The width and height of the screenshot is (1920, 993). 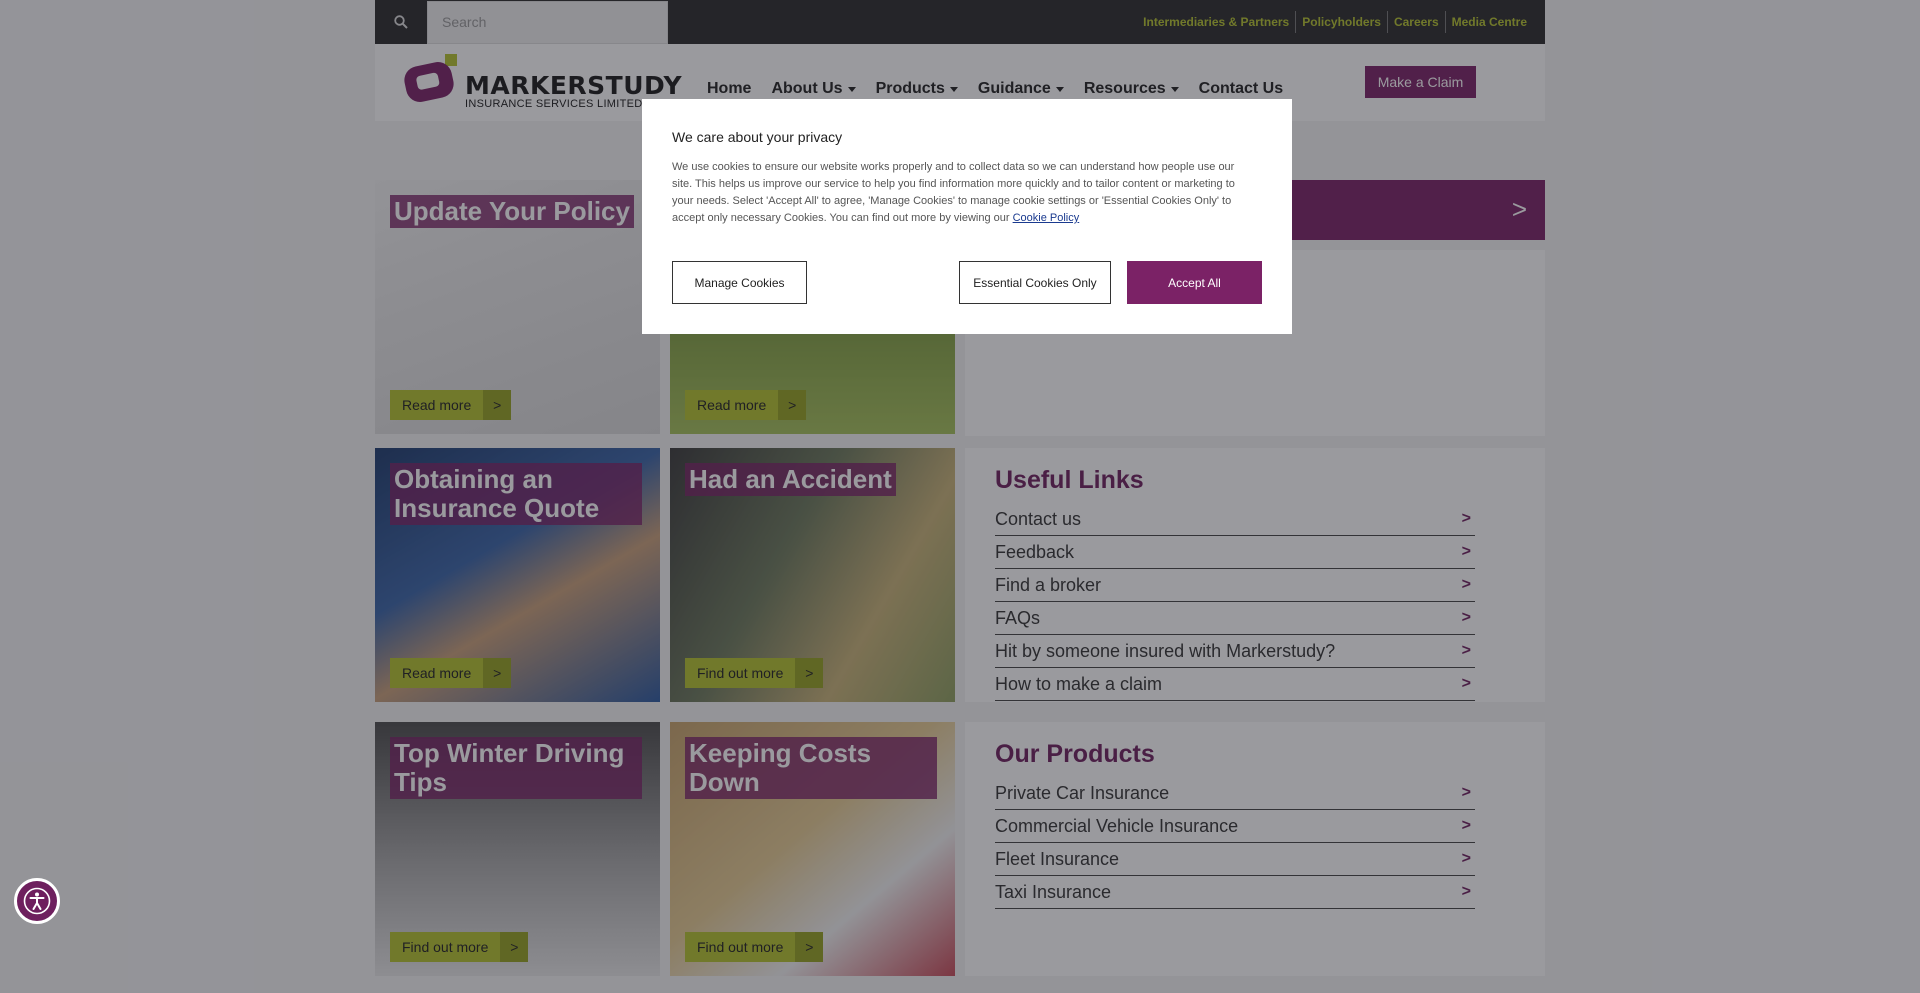 I want to click on accessibility-icon, so click(x=37, y=901).